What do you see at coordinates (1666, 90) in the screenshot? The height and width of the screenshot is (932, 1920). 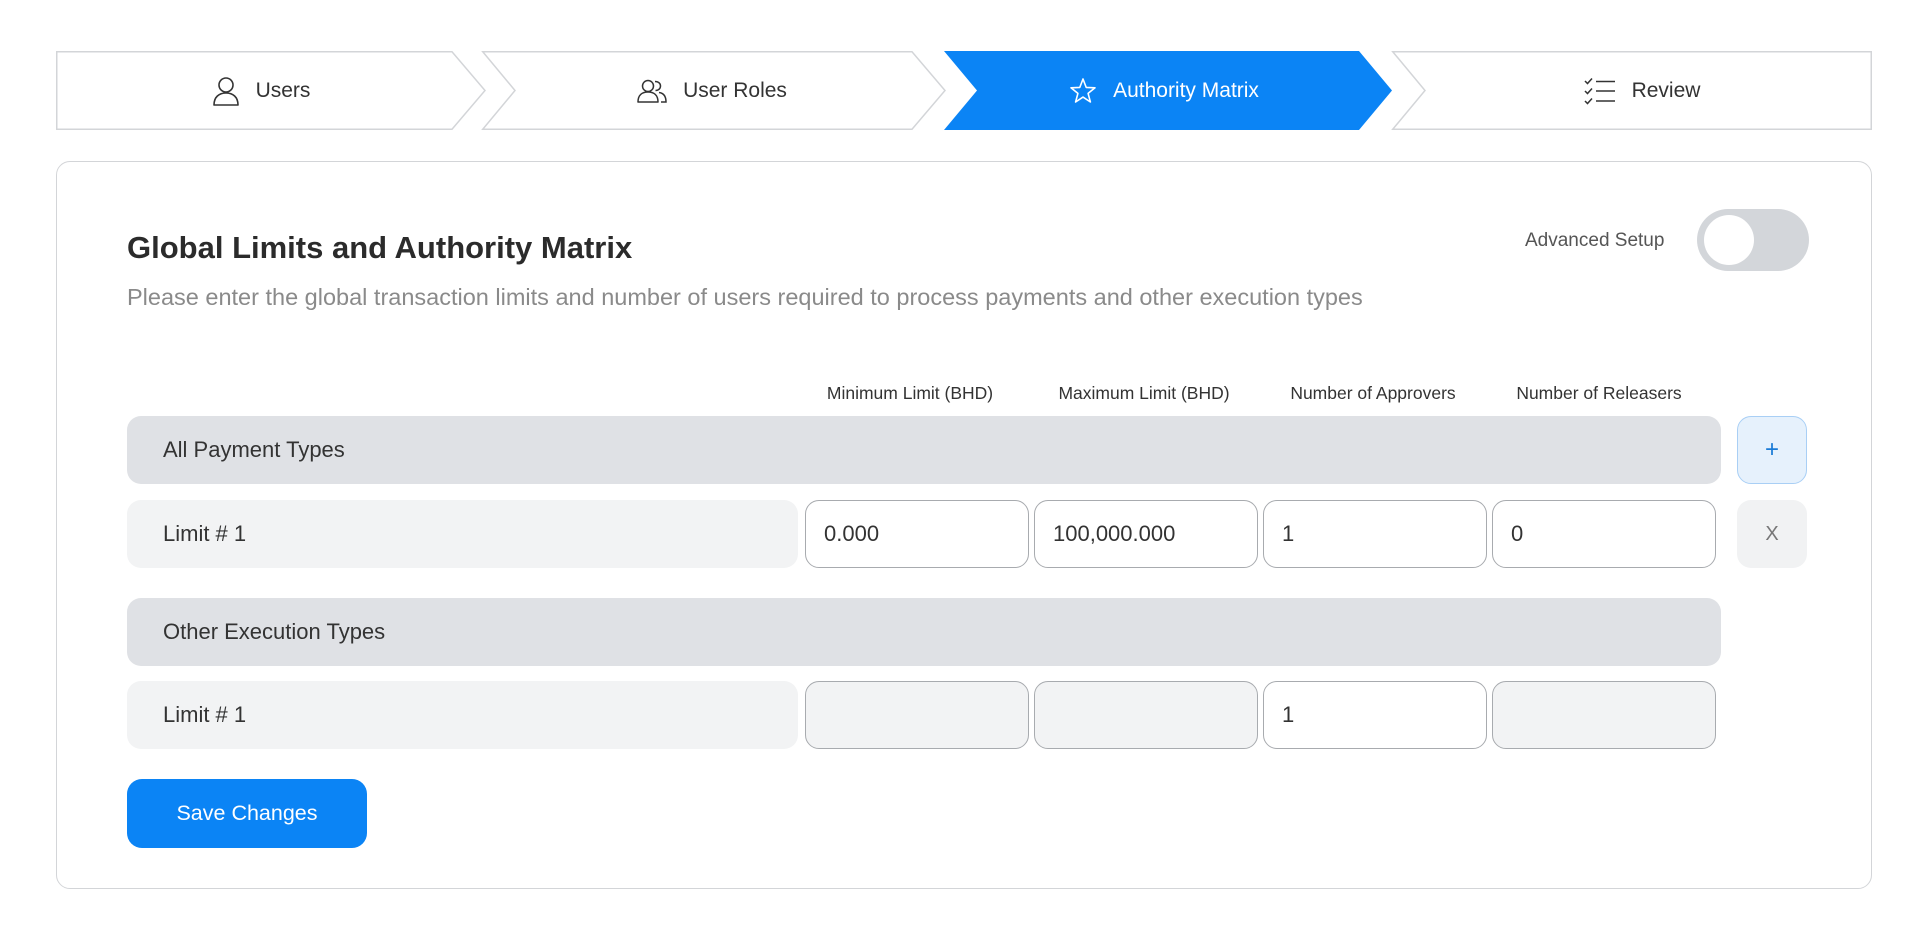 I see `step-label: Review` at bounding box center [1666, 90].